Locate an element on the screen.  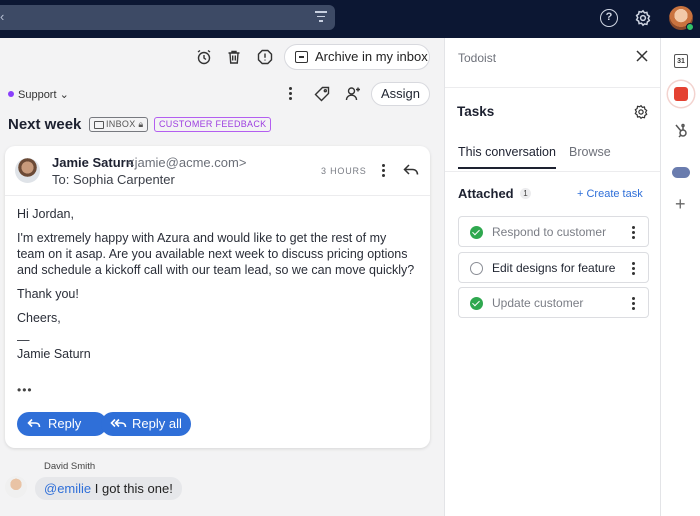
chevron-left-icon: ‹ is located at coordinates (2, 16).